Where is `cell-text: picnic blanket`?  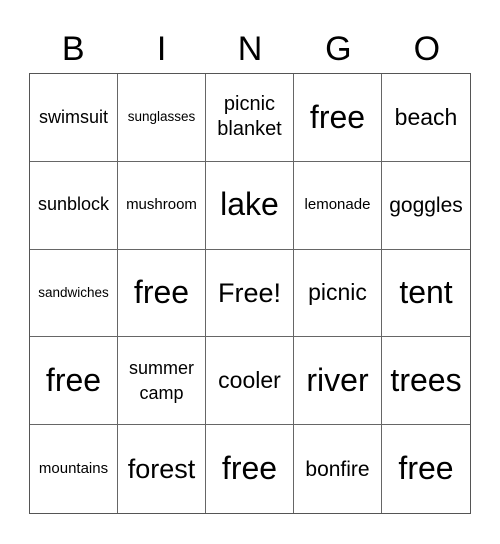 cell-text: picnic blanket is located at coordinates (249, 117).